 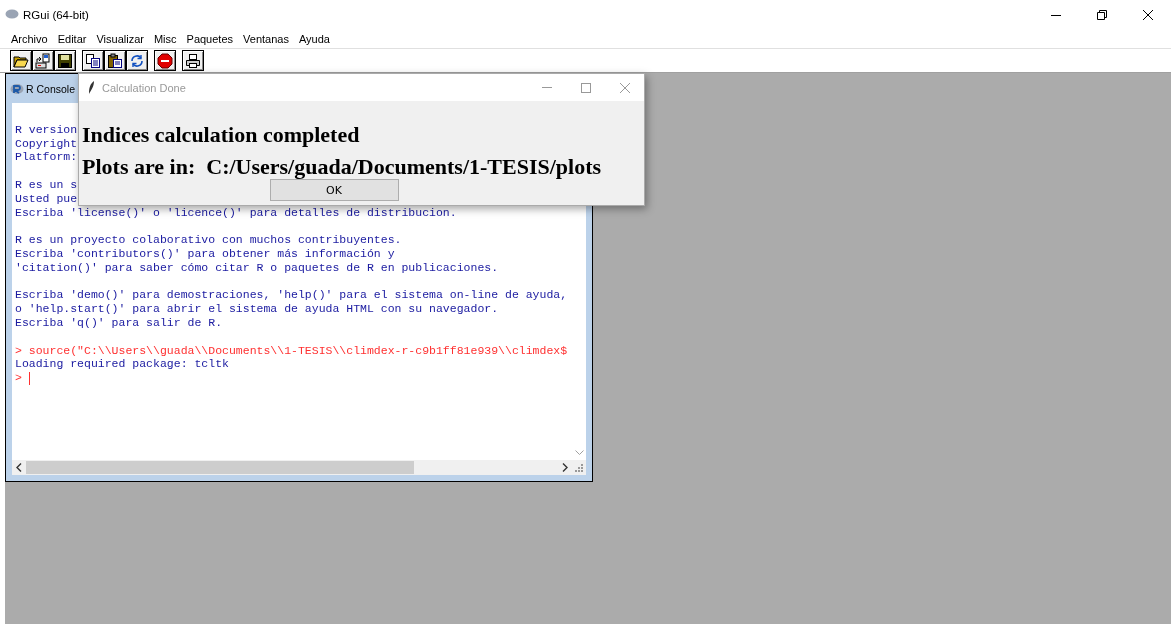 What do you see at coordinates (56, 15) in the screenshot?
I see `window-title: RGui (64-bit)` at bounding box center [56, 15].